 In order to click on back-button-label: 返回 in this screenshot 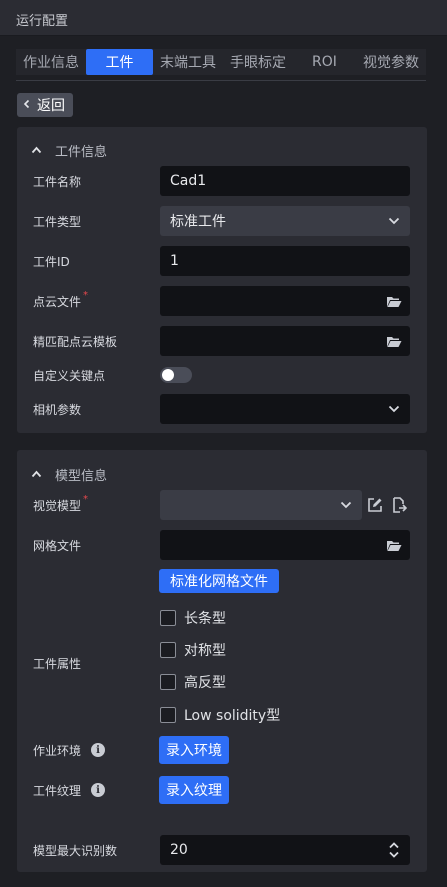, I will do `click(51, 106)`.